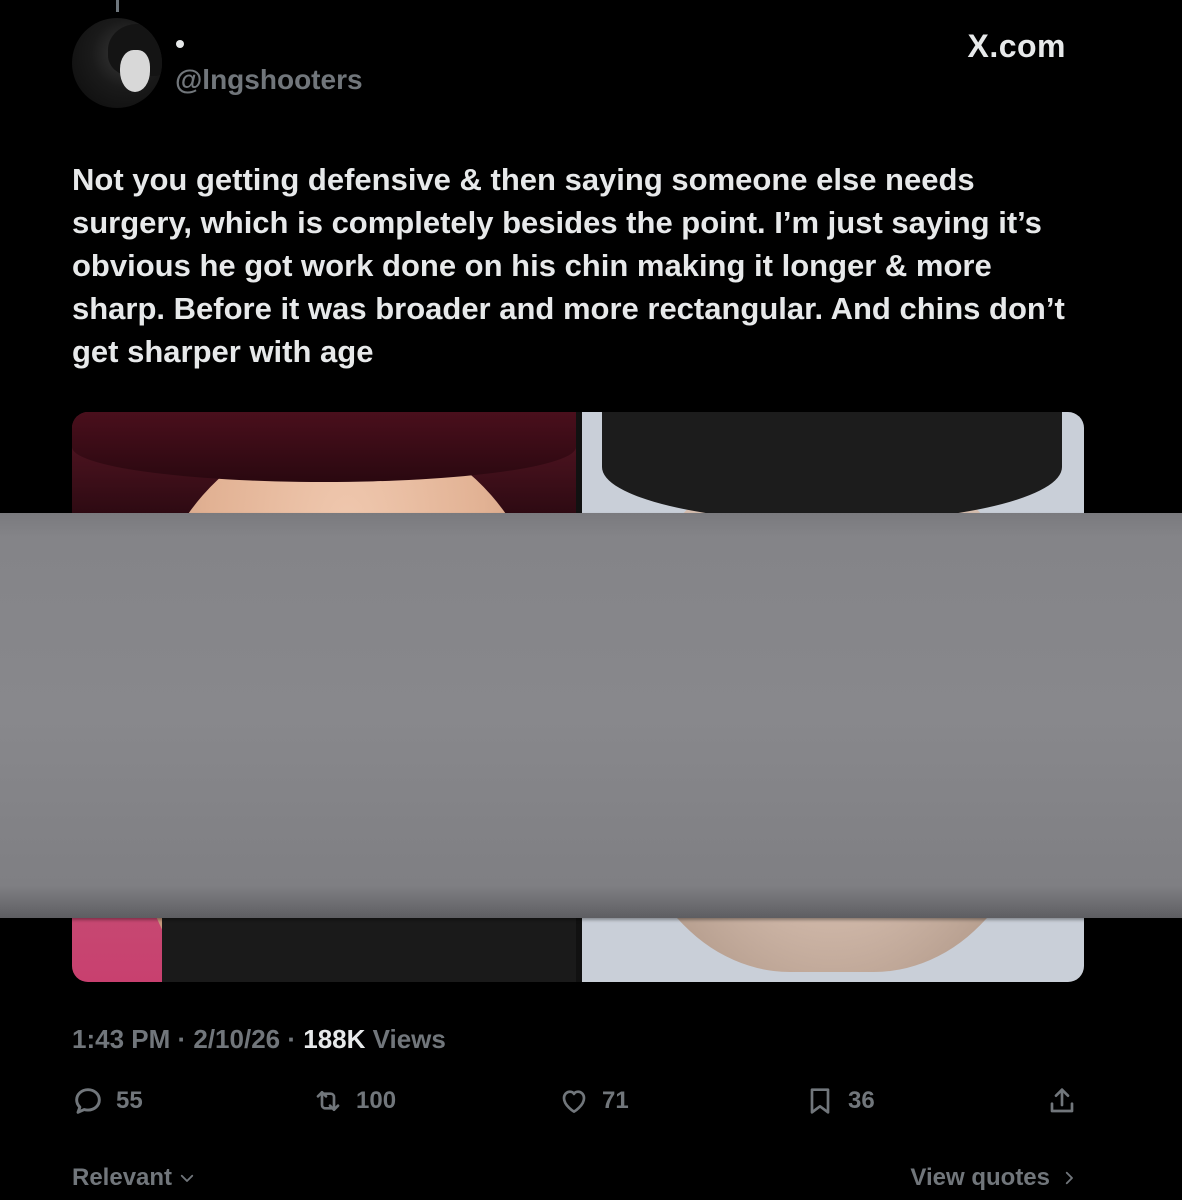 Image resolution: width=1182 pixels, height=1200 pixels. Describe the element at coordinates (376, 1100) in the screenshot. I see `repost-count: 100` at that location.